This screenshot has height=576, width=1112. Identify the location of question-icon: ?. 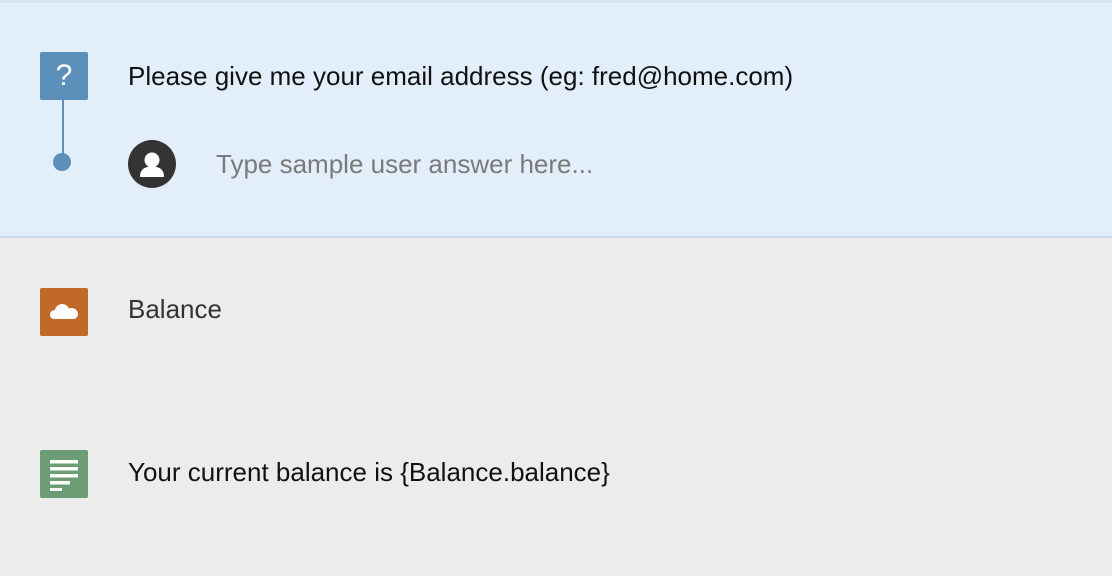
(64, 76).